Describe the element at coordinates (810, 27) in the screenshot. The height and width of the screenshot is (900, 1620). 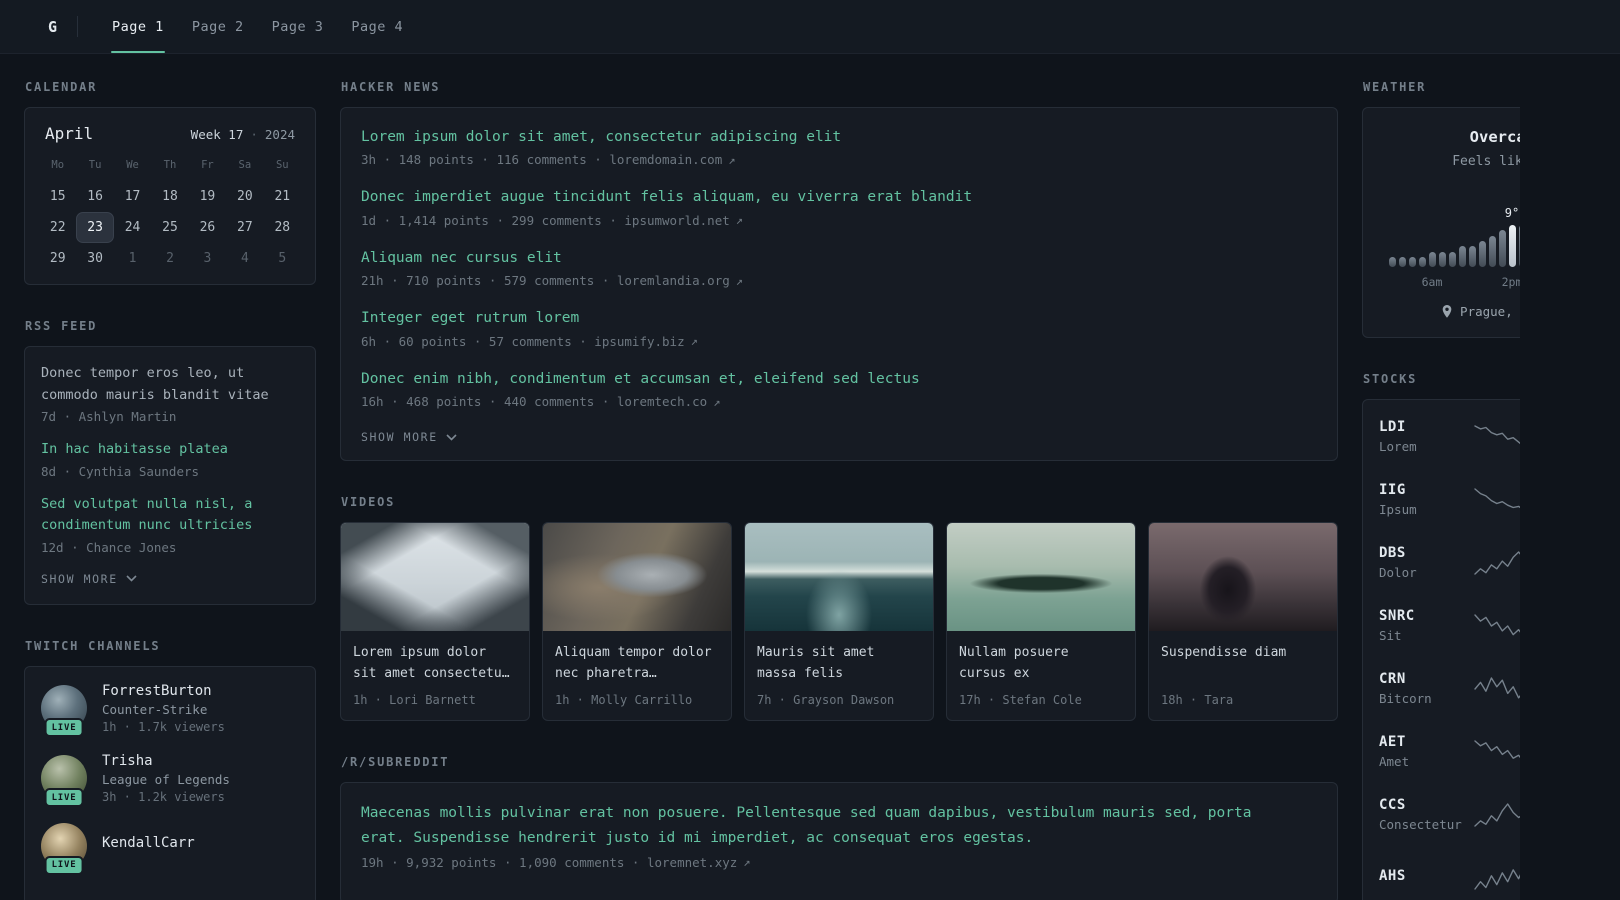
I see `topbar: G Page 1 Page 2 Page 3 Page 4` at that location.